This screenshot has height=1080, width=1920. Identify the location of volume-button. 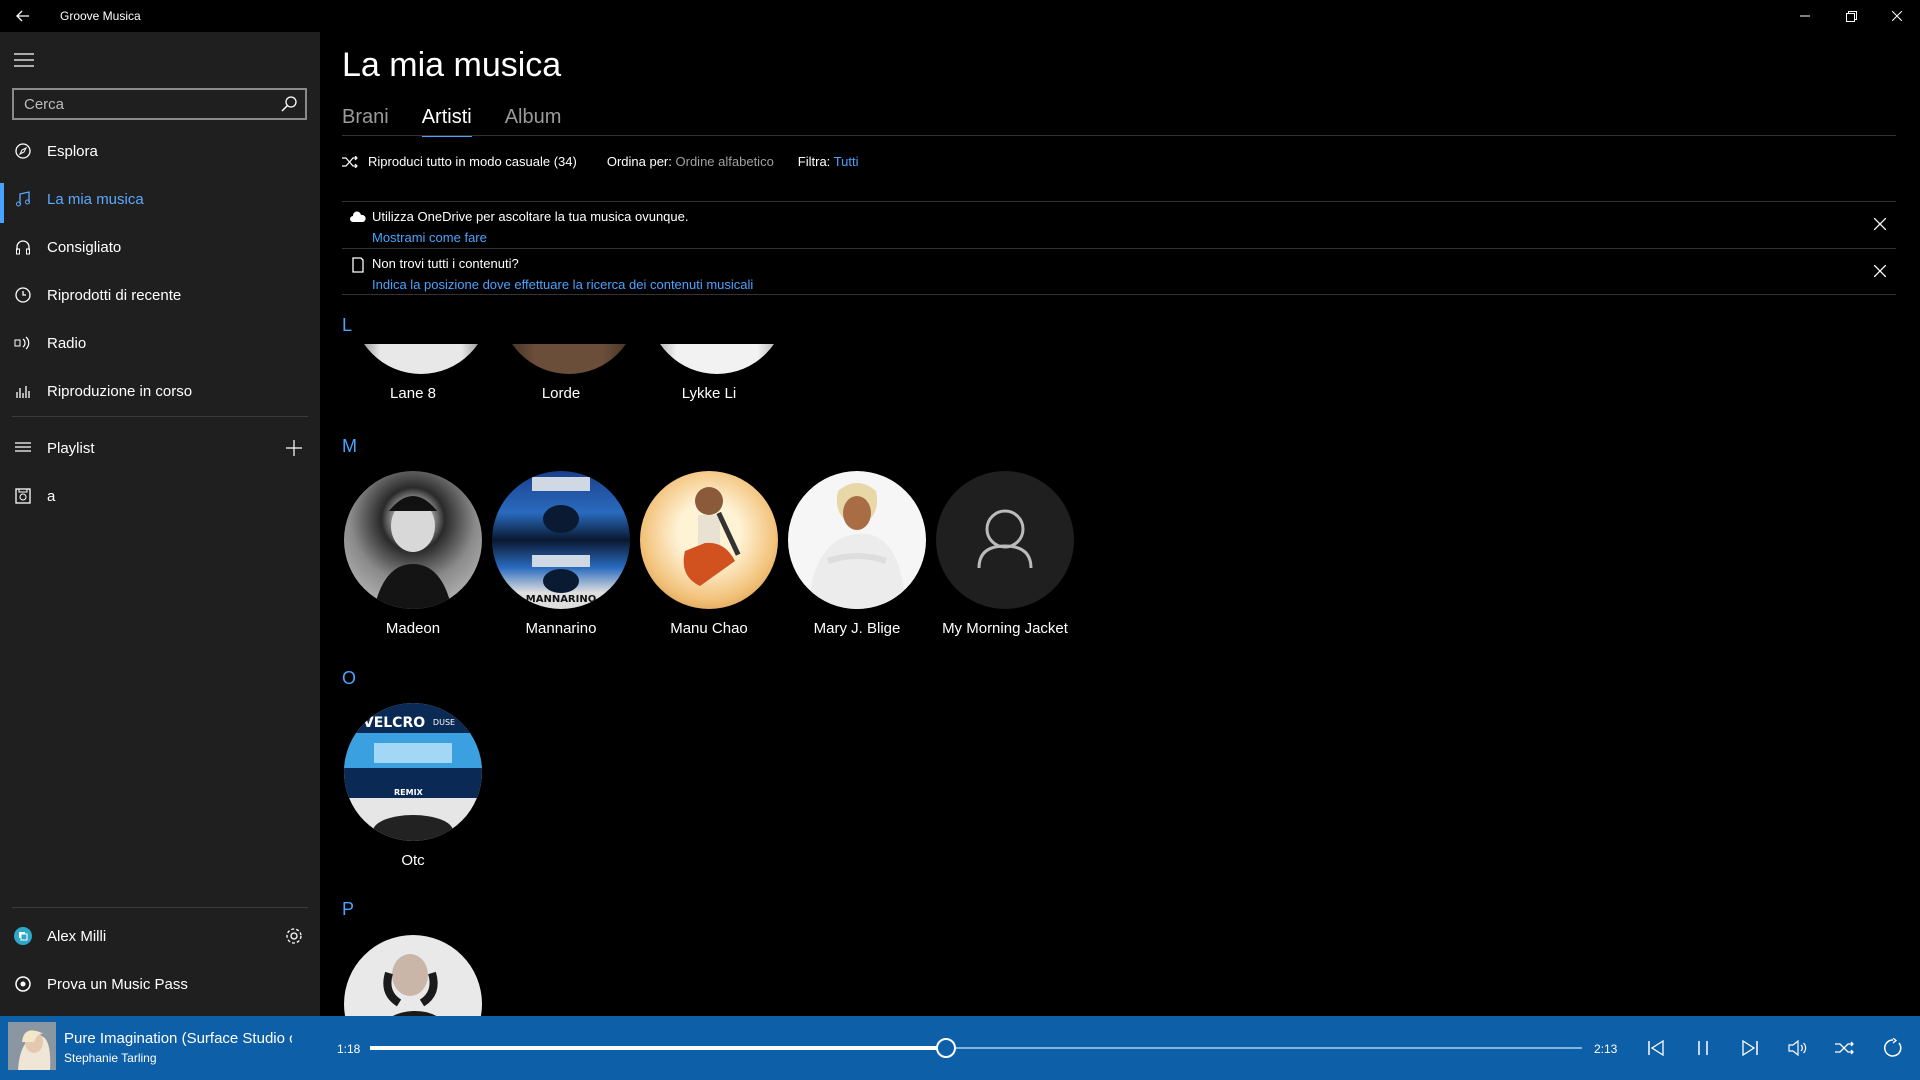
(1798, 1048).